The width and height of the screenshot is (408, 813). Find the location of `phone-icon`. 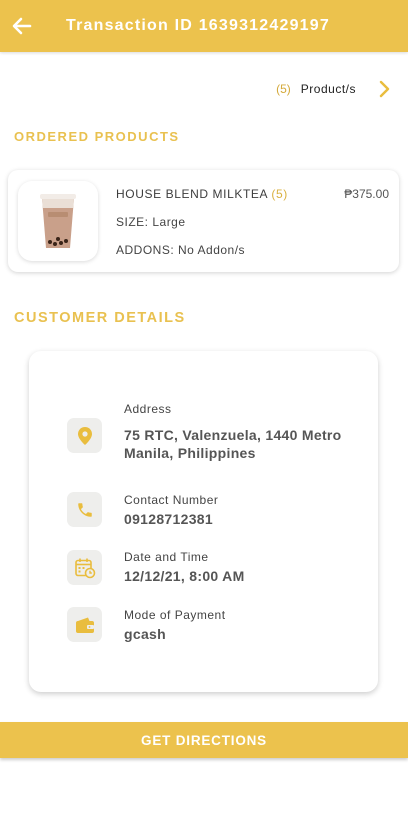

phone-icon is located at coordinates (84, 509).